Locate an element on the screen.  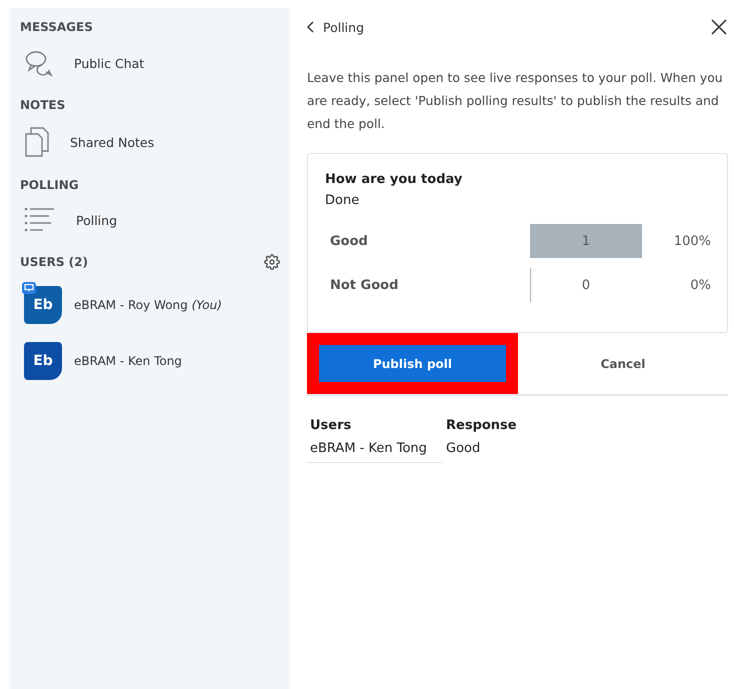
answer-count: 1 is located at coordinates (586, 241).